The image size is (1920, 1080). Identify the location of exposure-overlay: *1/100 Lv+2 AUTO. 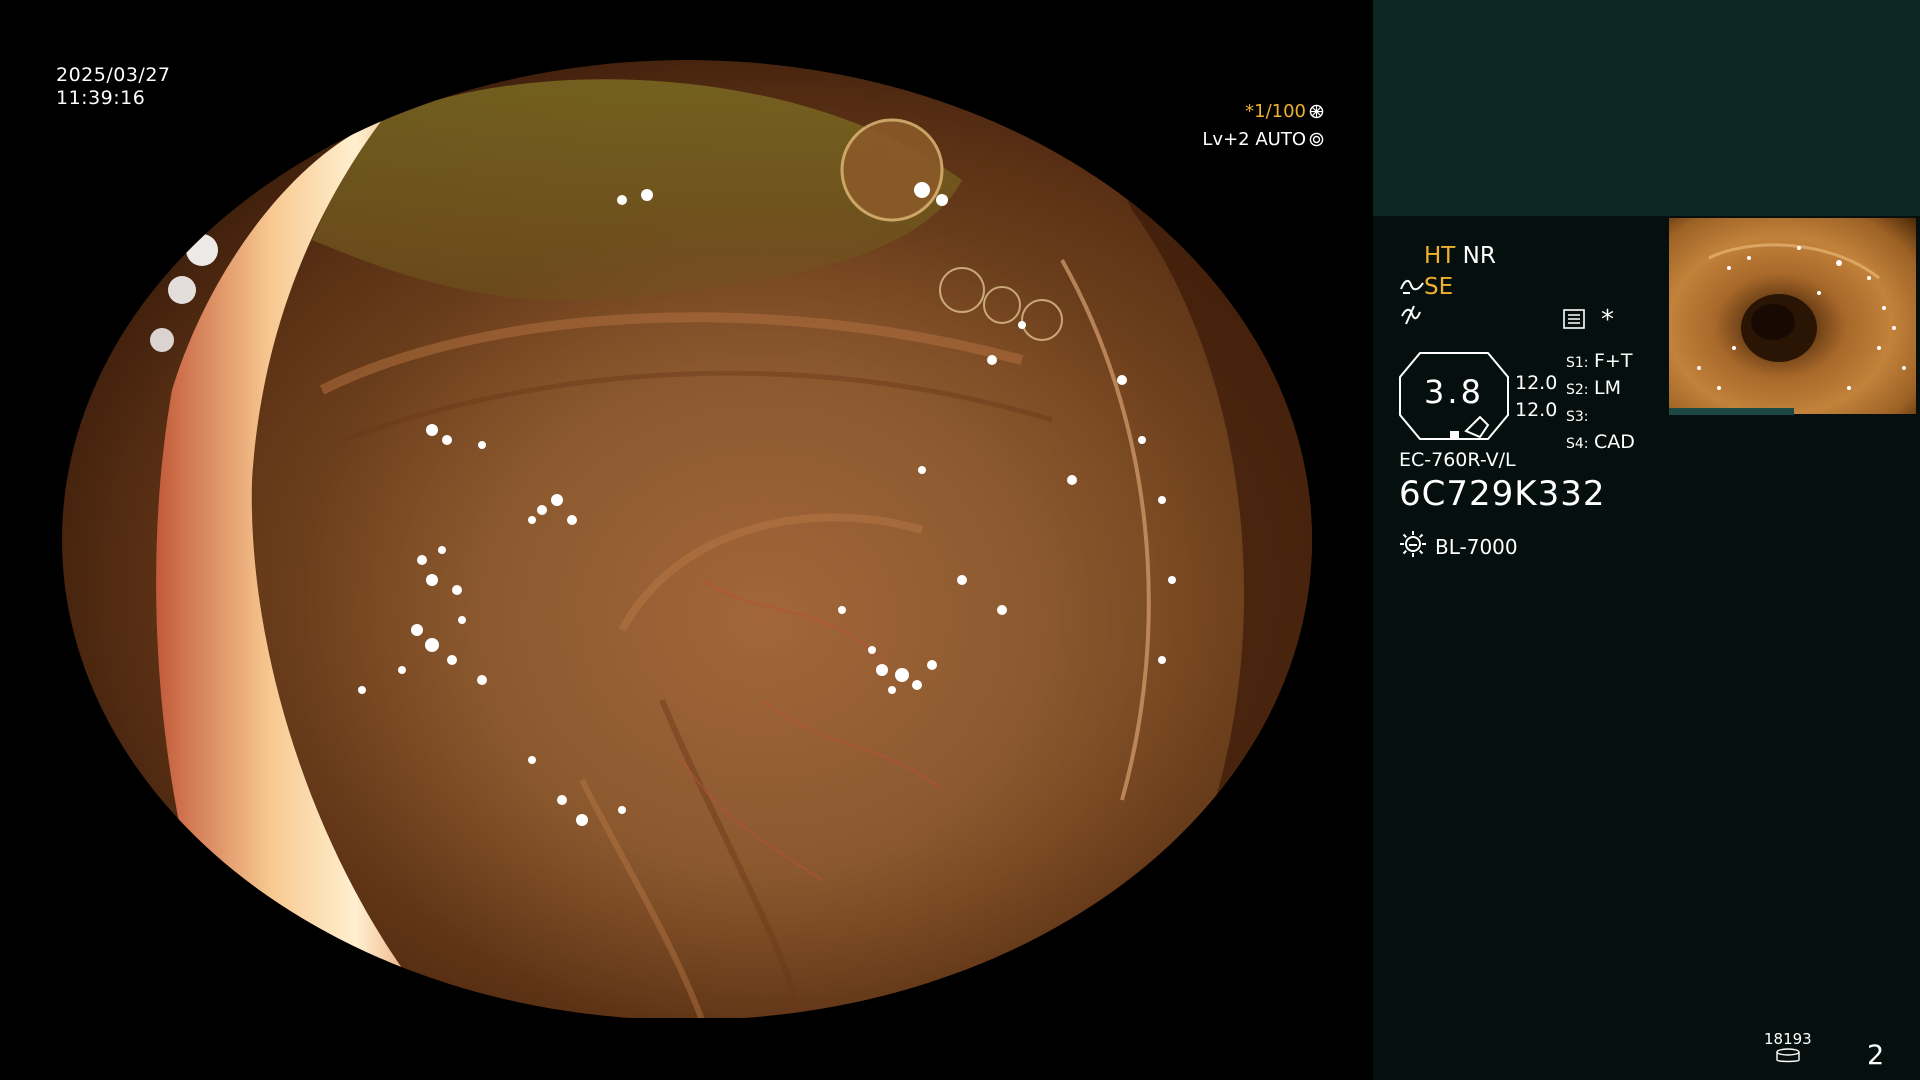
(1256, 126).